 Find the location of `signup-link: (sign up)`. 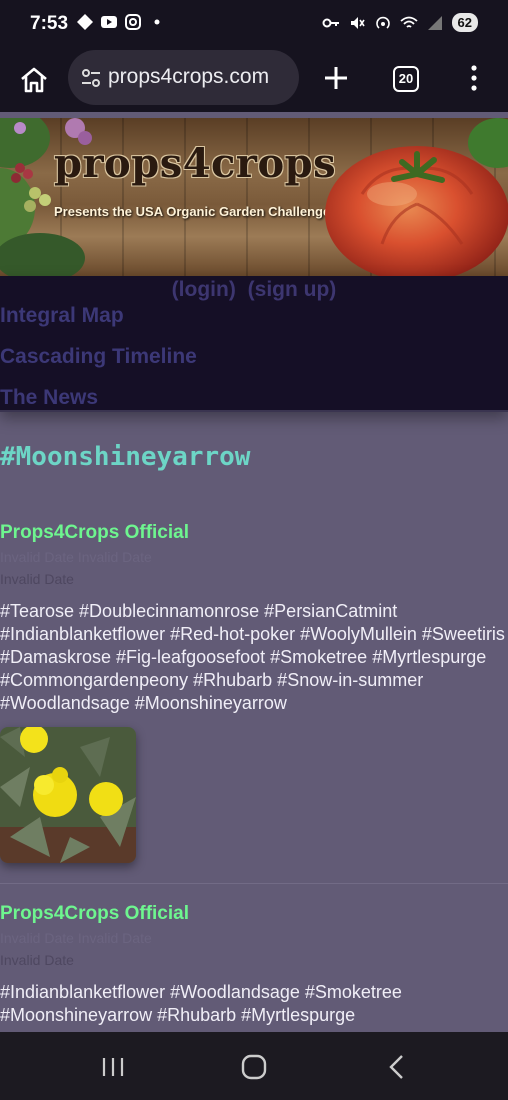

signup-link: (sign up) is located at coordinates (292, 289).